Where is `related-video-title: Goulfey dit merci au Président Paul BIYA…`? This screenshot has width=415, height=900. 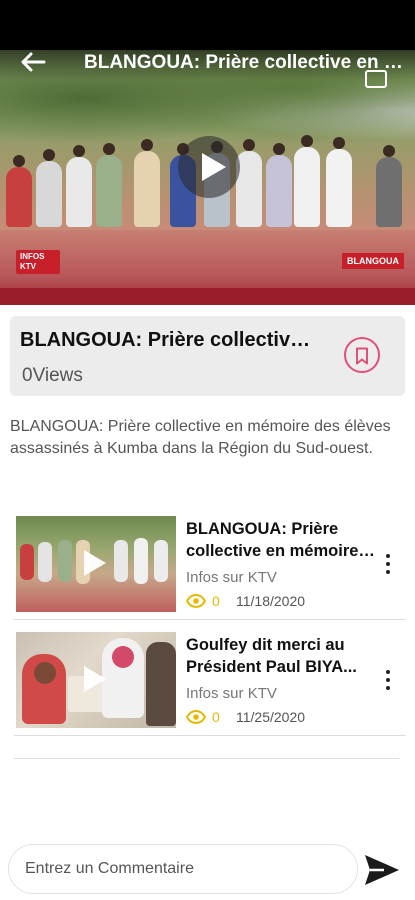
related-video-title: Goulfey dit merci au Président Paul BIYA… is located at coordinates (281, 656).